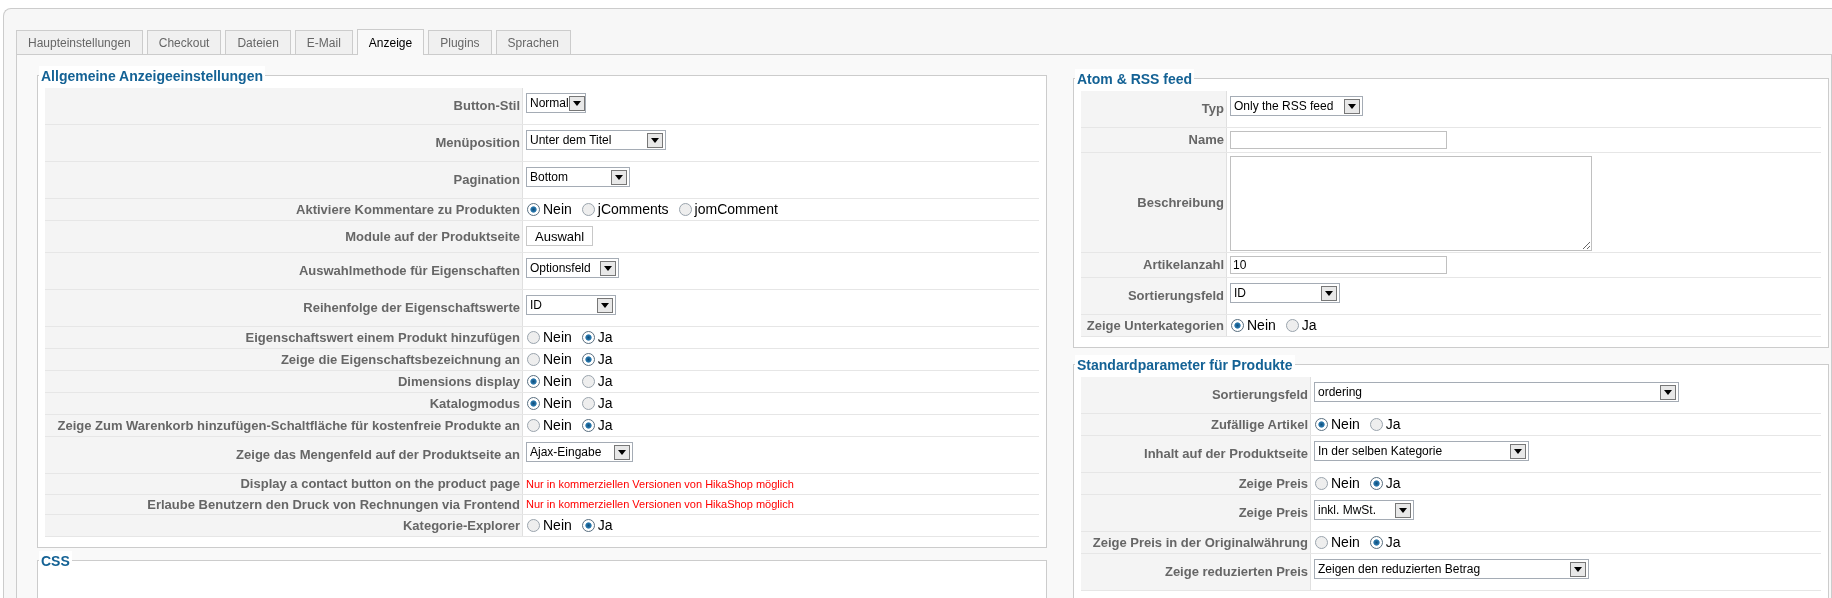 Image resolution: width=1832 pixels, height=598 pixels. What do you see at coordinates (556, 103) in the screenshot?
I see `dropdown: Normal` at bounding box center [556, 103].